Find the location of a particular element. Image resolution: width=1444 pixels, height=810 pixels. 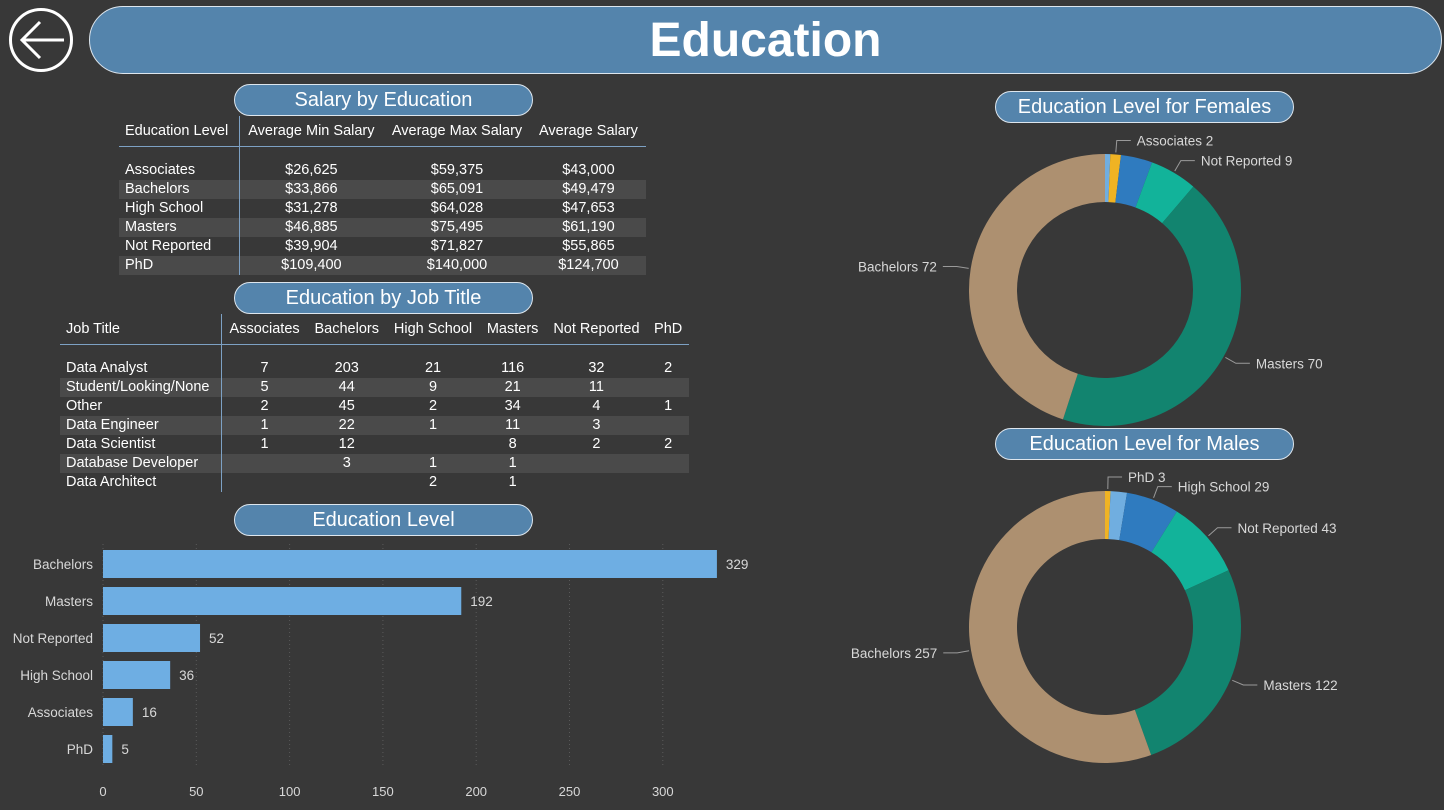

table-row: Data Architect 2 1 is located at coordinates (374, 482).